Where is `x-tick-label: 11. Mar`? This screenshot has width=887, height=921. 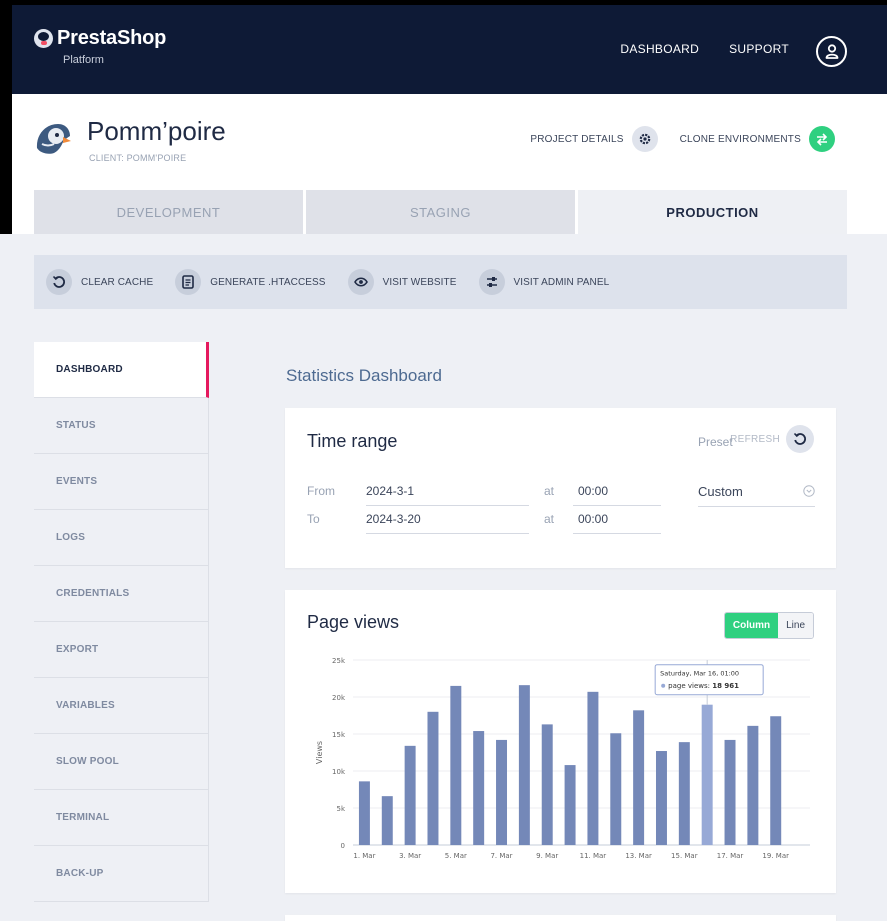 x-tick-label: 11. Mar is located at coordinates (593, 856).